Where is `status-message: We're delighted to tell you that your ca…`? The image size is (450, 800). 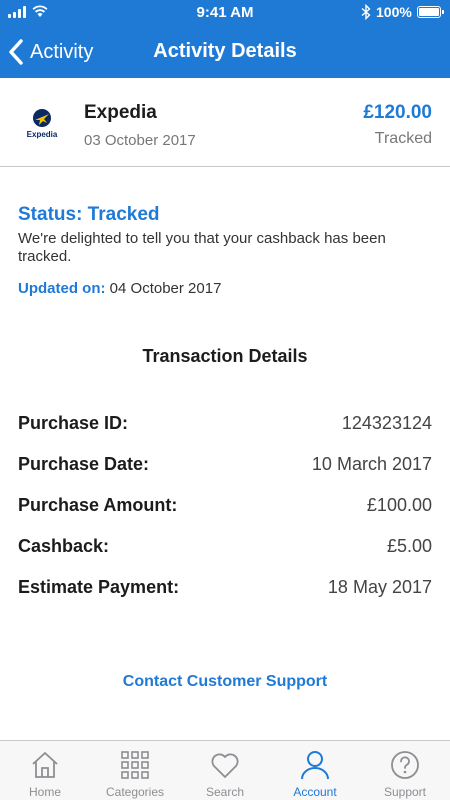
status-message: We're delighted to tell you that your ca… is located at coordinates (202, 247).